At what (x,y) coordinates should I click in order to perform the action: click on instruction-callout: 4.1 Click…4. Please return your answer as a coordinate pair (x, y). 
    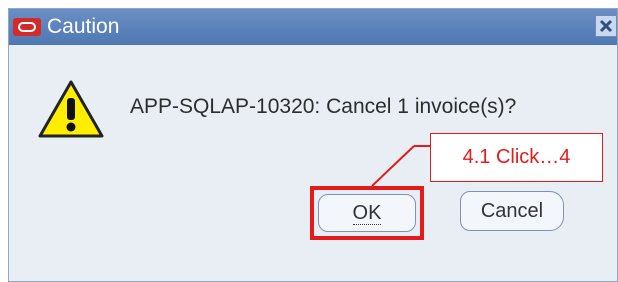
    Looking at the image, I should click on (516, 157).